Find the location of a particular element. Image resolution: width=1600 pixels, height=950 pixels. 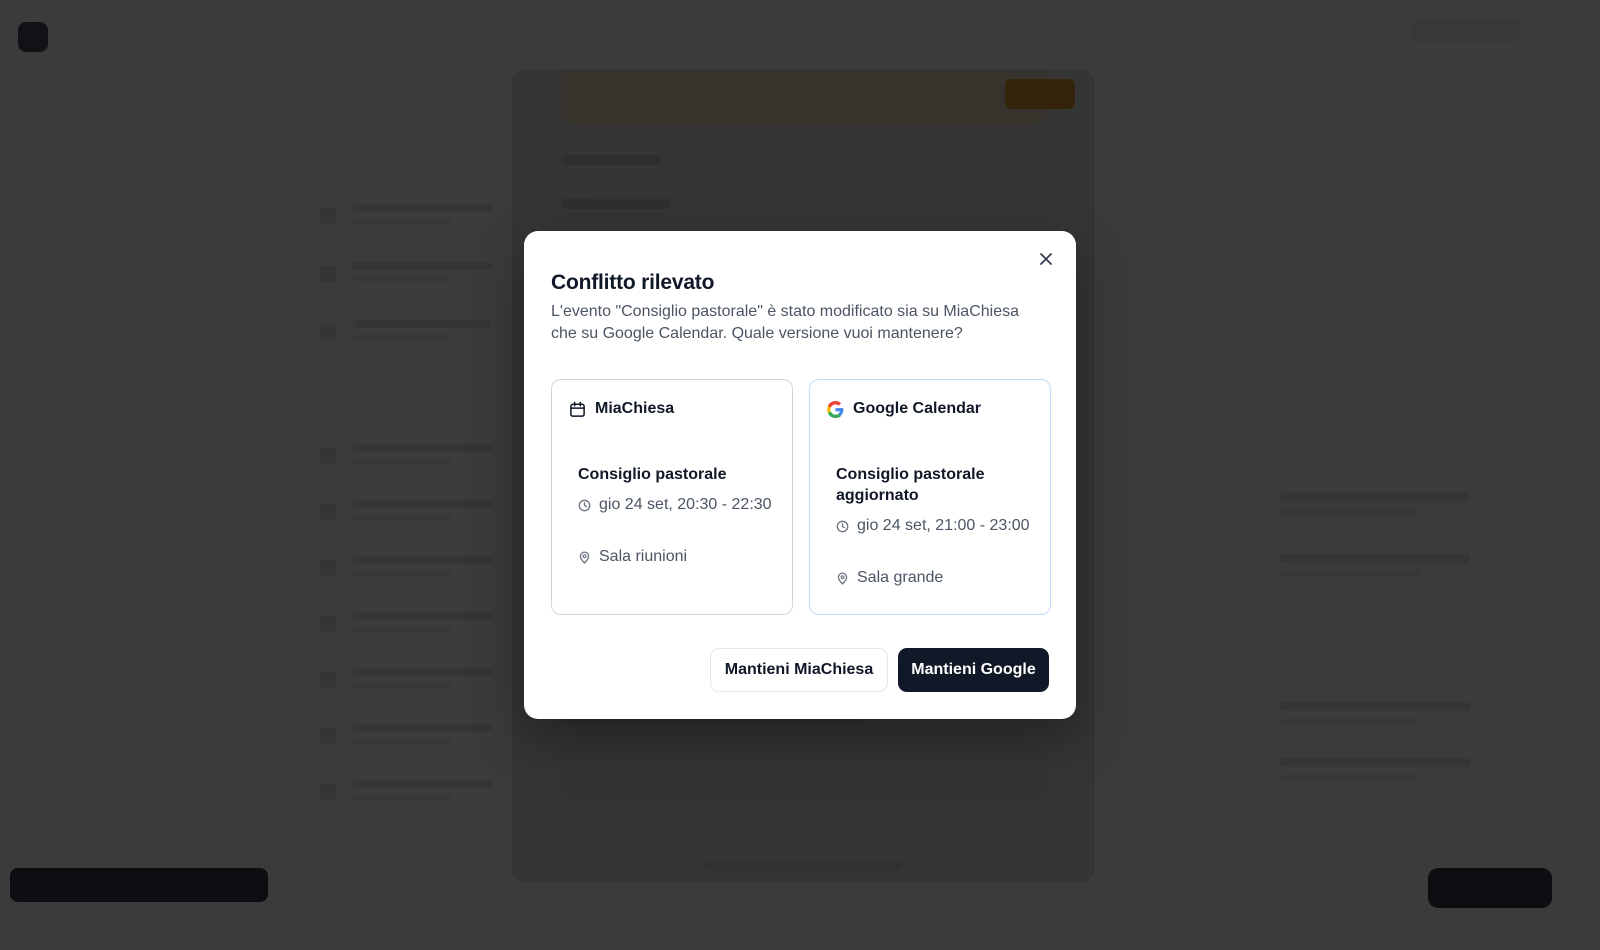

option-datetime: gio 24 set, 20:30 - 22:30 is located at coordinates (678, 505).